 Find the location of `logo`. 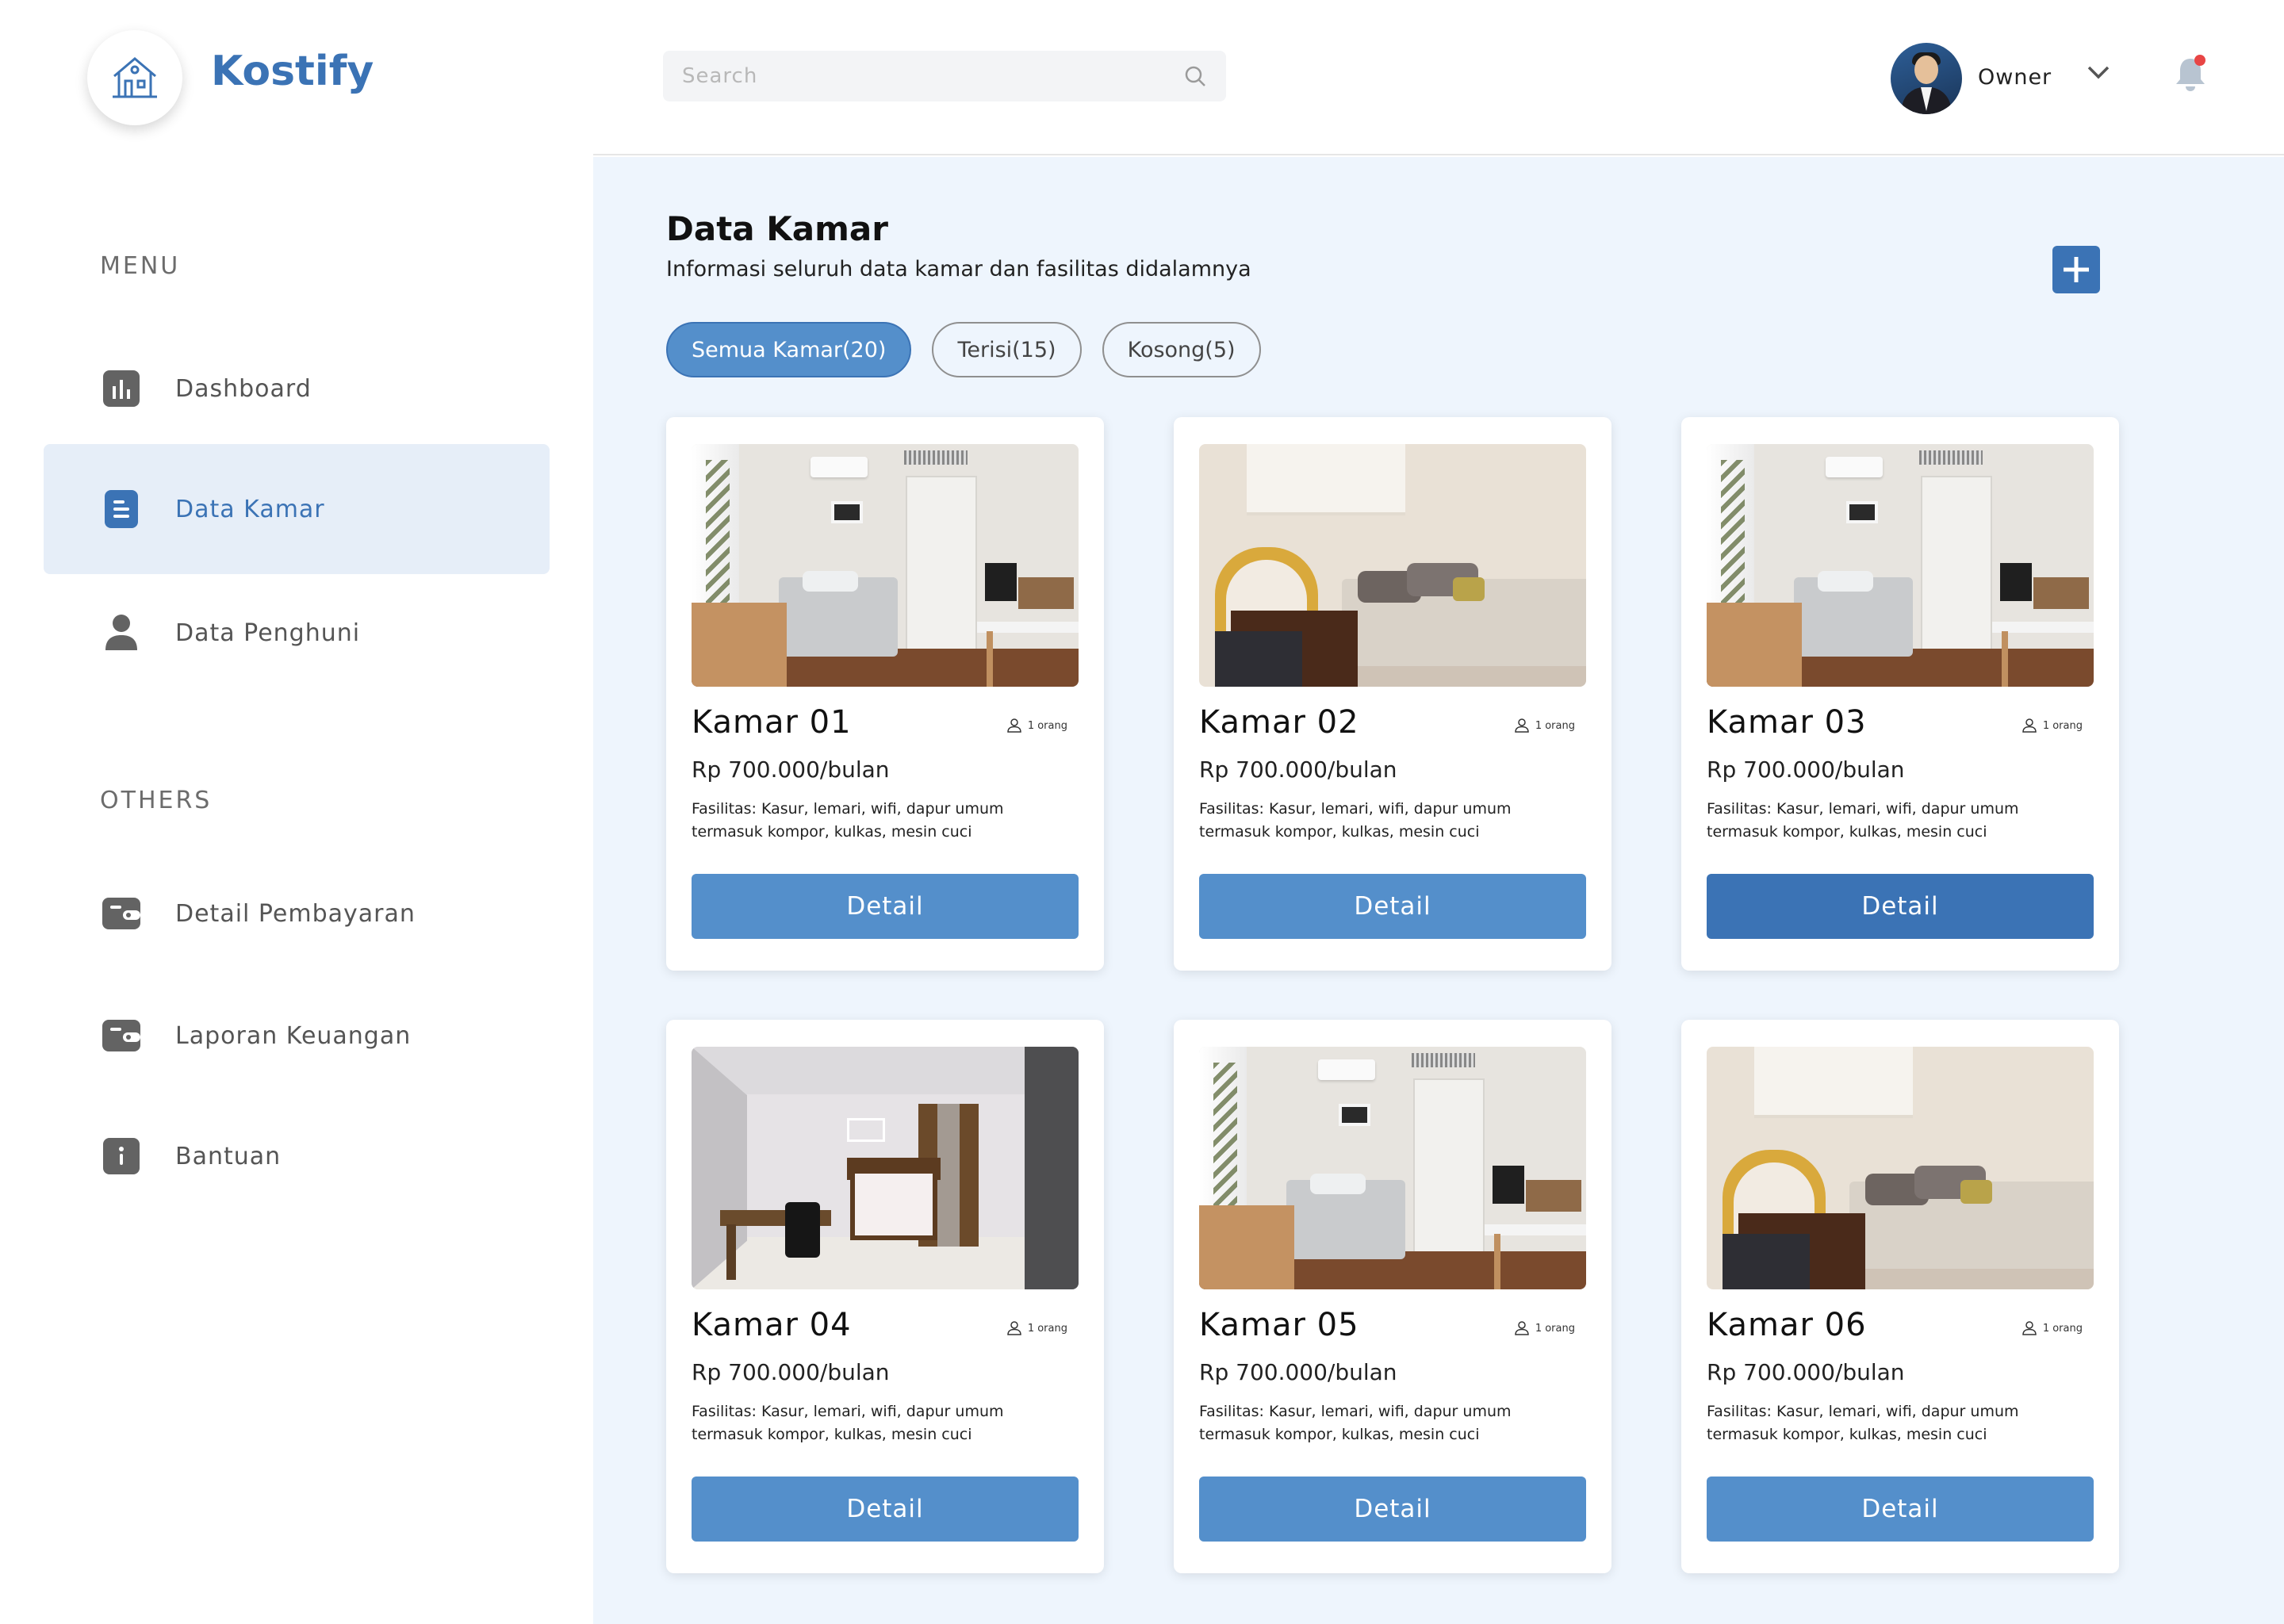

logo is located at coordinates (134, 77).